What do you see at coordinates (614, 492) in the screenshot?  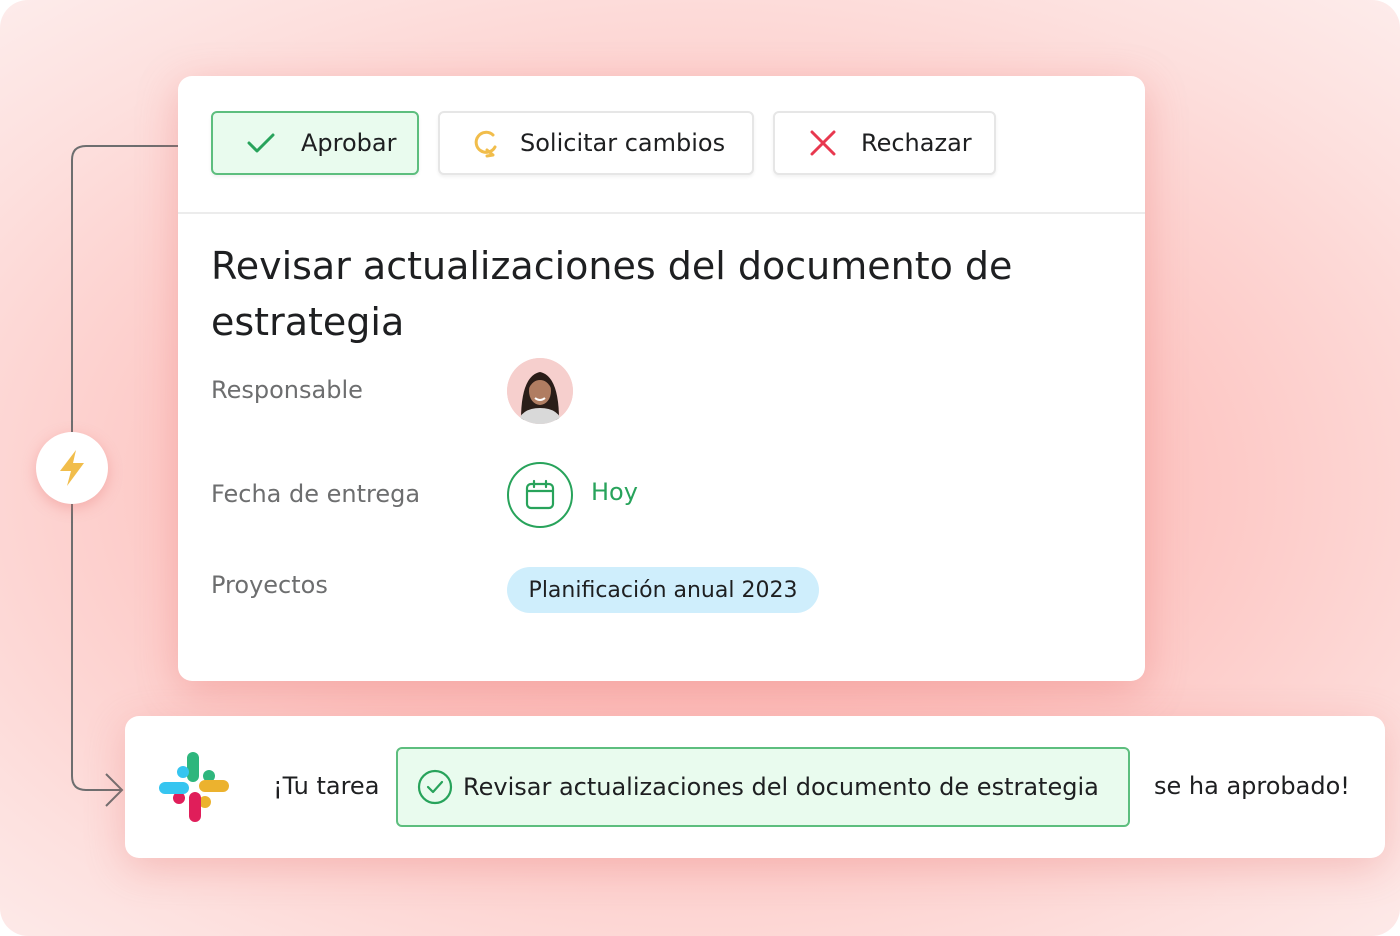 I see `due-date-value: Hoy` at bounding box center [614, 492].